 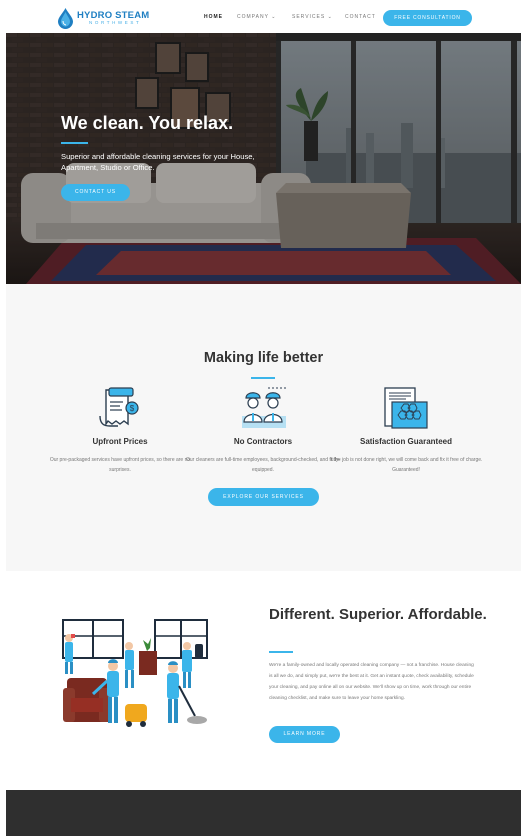 I want to click on nav-company-label: COMPANY, so click(x=253, y=17).